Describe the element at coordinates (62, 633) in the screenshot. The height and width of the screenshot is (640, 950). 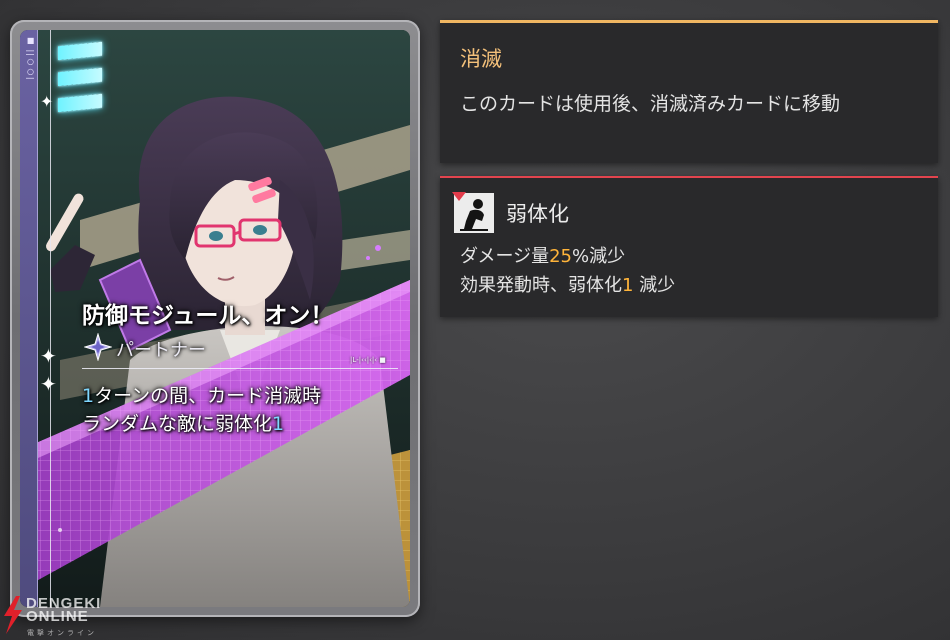
I see `watermark-sub: 電撃オンライン` at that location.